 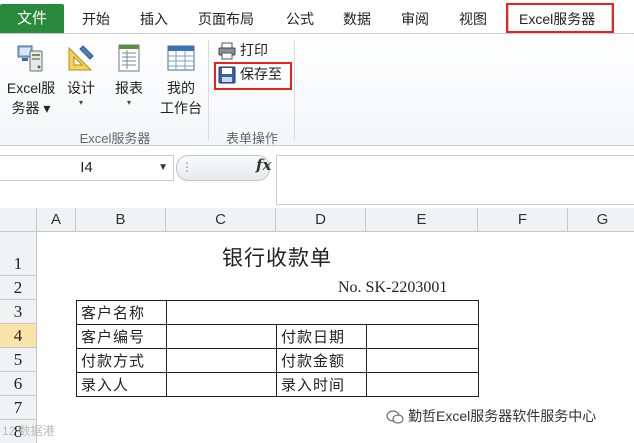 I want to click on column-header: F, so click(x=523, y=220).